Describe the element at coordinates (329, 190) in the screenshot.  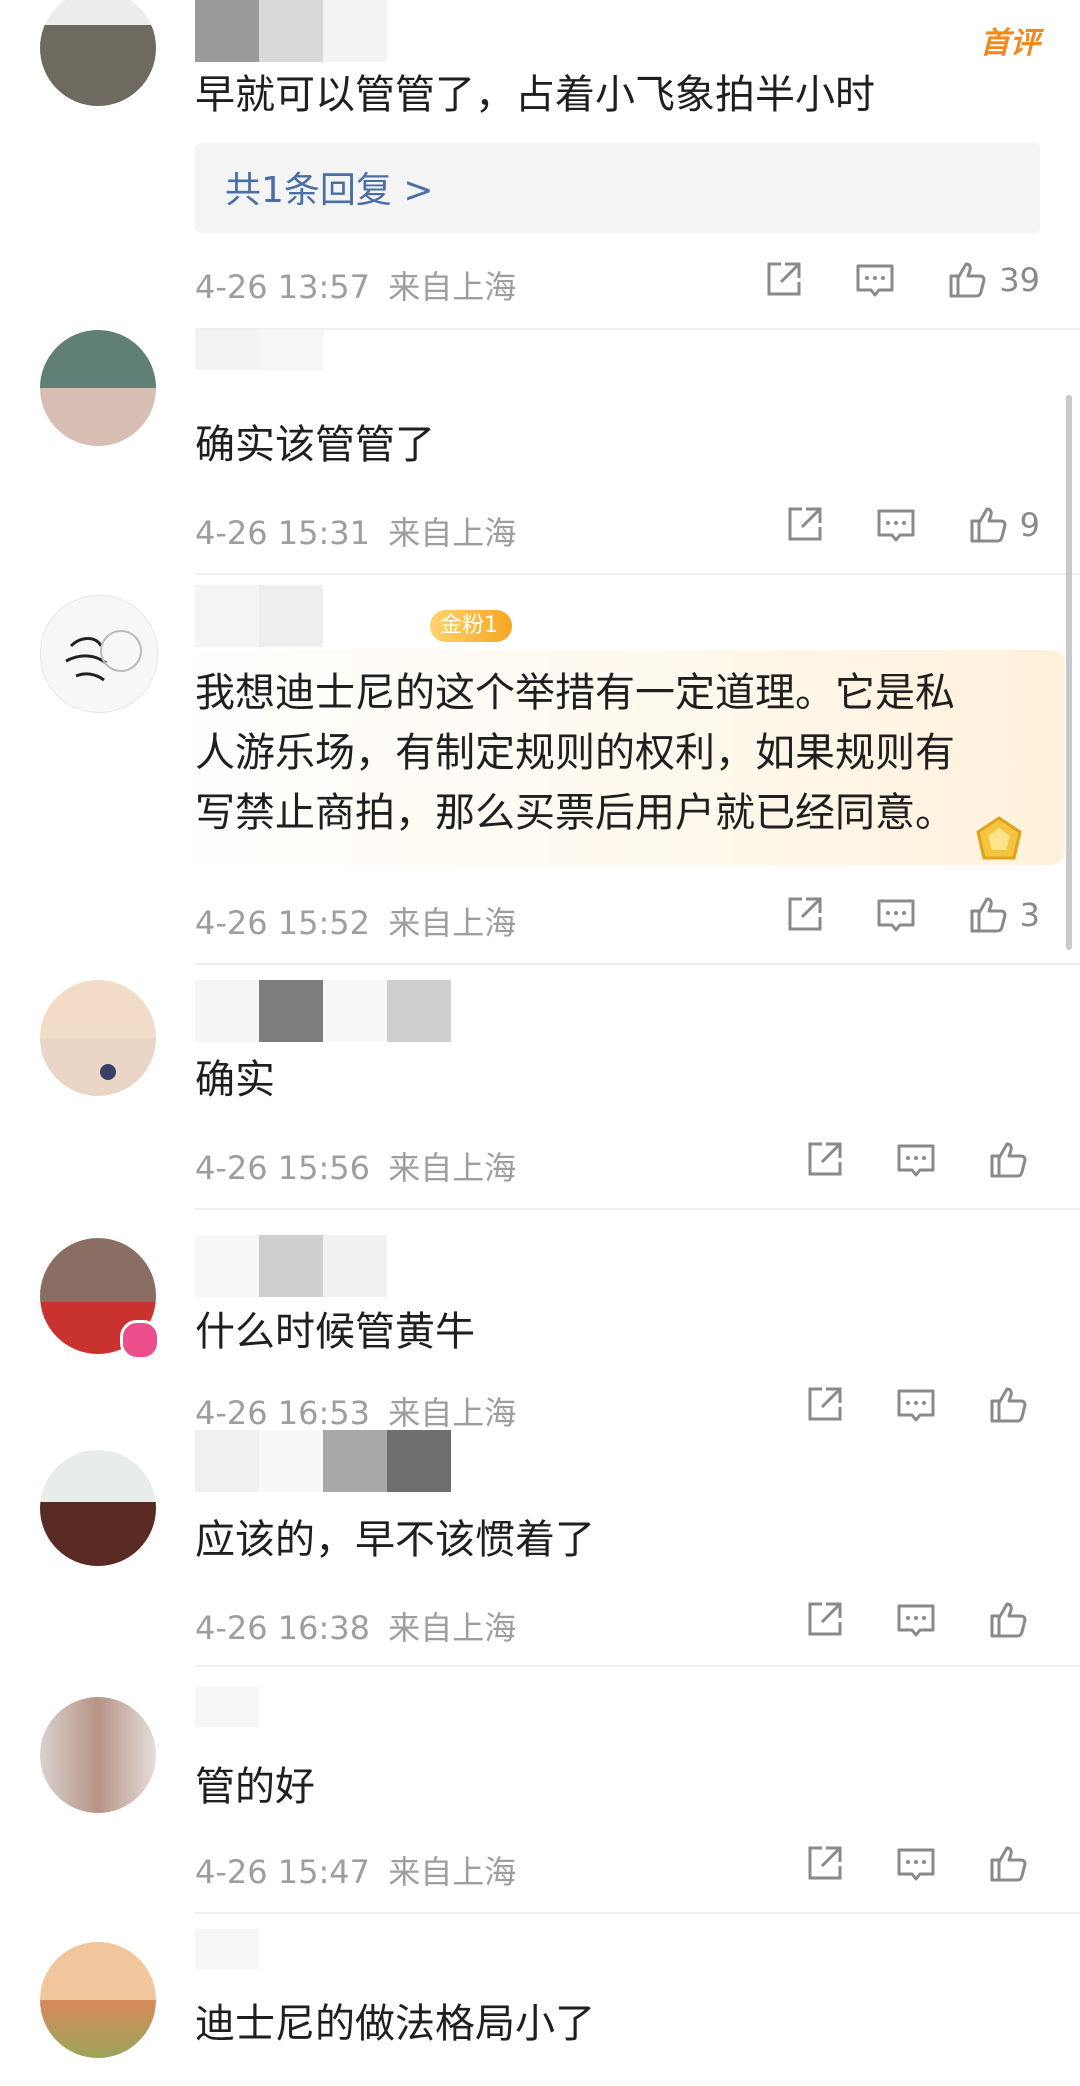
I see `reply-summary-label: 共1条回复 >` at that location.